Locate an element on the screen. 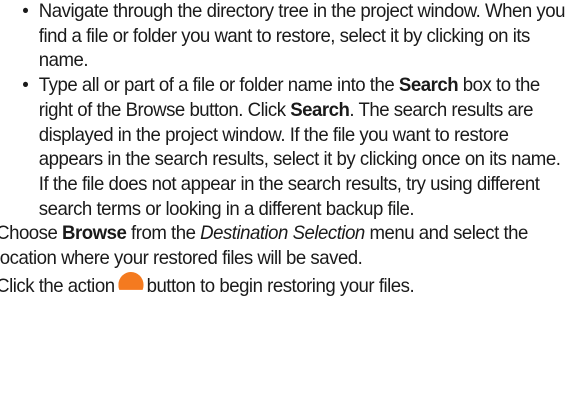 This screenshot has height=394, width=588. browse-term-bold: Browse is located at coordinates (94, 234).